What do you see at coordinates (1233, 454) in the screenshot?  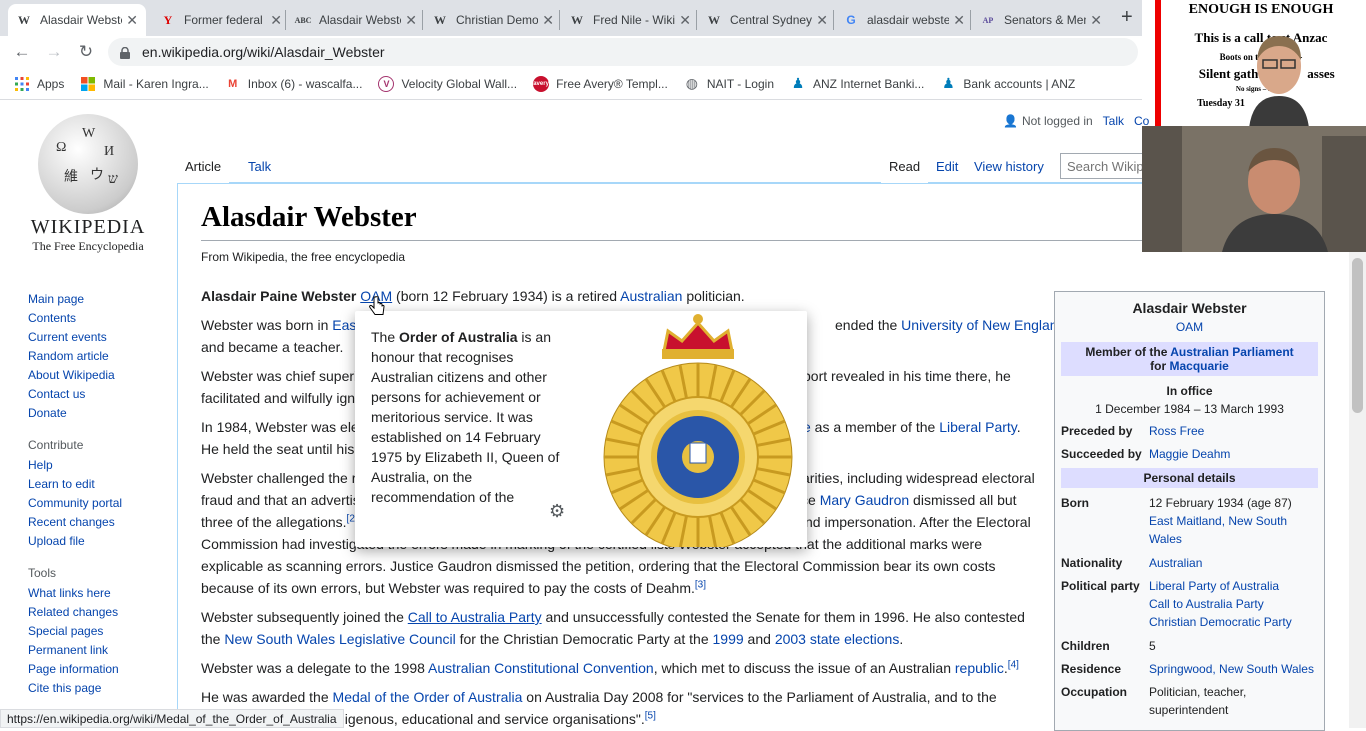 I see `maggie-deahm-link: Maggie Deahm` at bounding box center [1233, 454].